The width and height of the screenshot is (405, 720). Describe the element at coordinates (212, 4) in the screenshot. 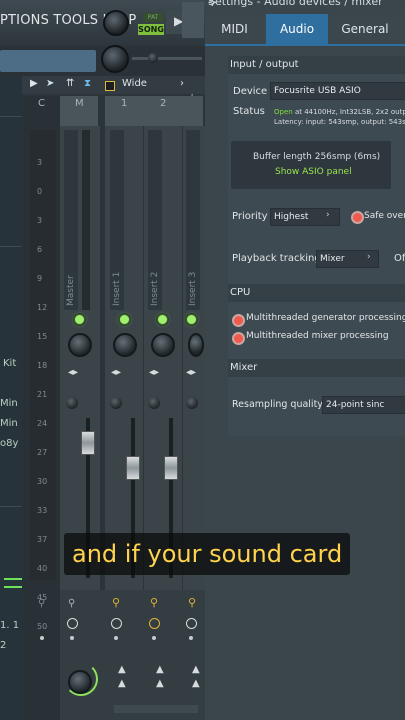

I see `window-move-icon: ✛` at that location.